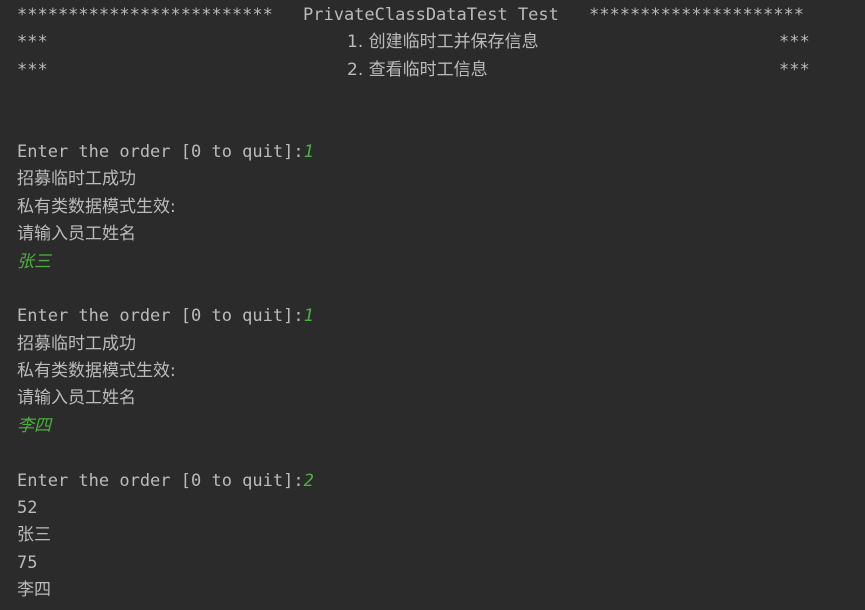  I want to click on input-line: 张三, so click(432, 262).